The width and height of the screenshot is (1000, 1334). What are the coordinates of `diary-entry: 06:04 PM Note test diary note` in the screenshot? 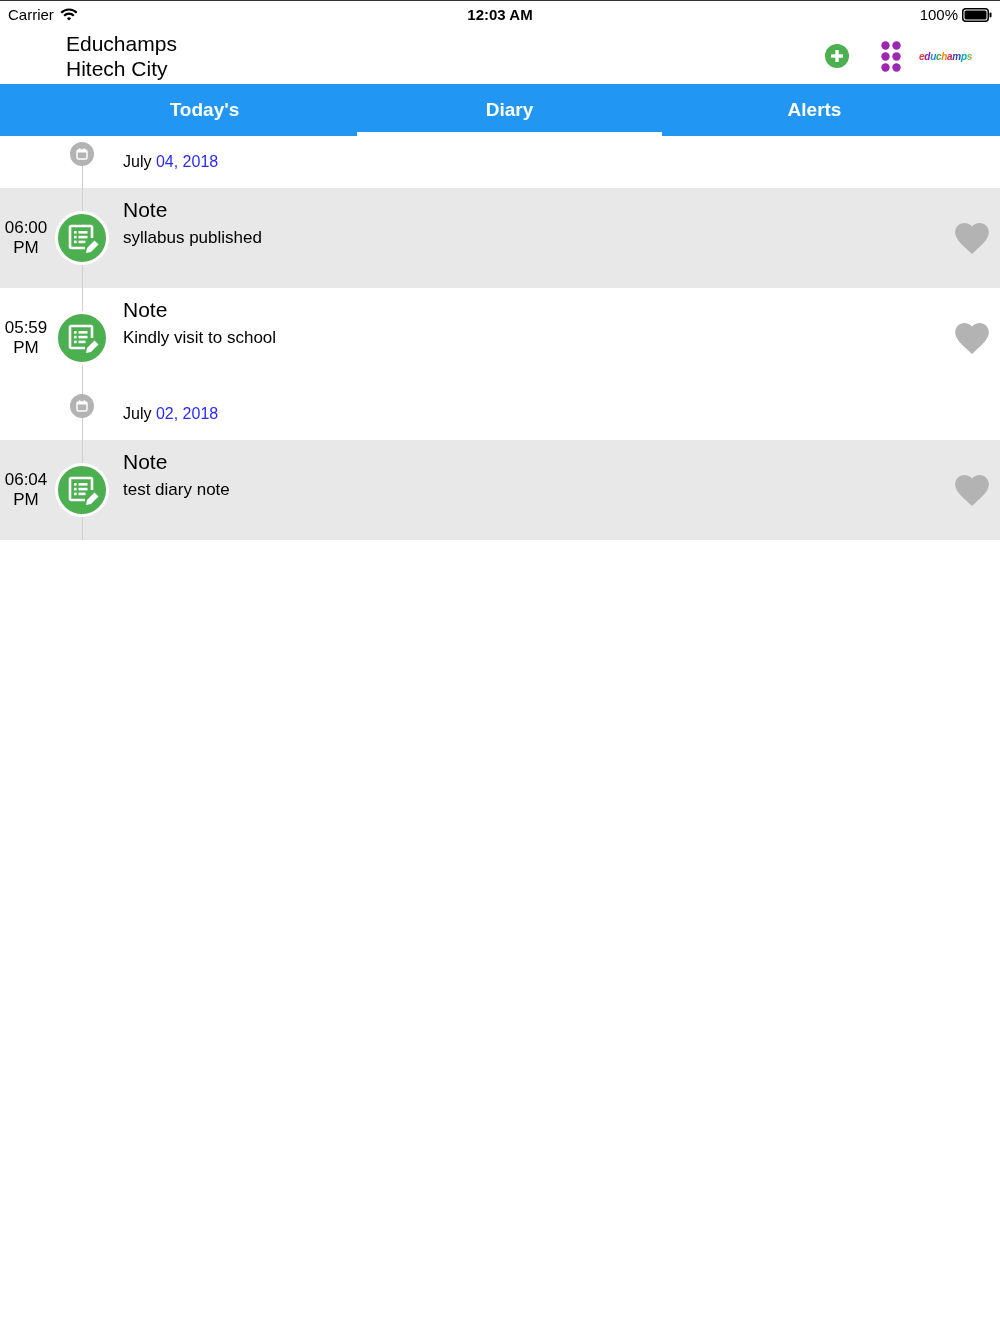 It's located at (500, 490).